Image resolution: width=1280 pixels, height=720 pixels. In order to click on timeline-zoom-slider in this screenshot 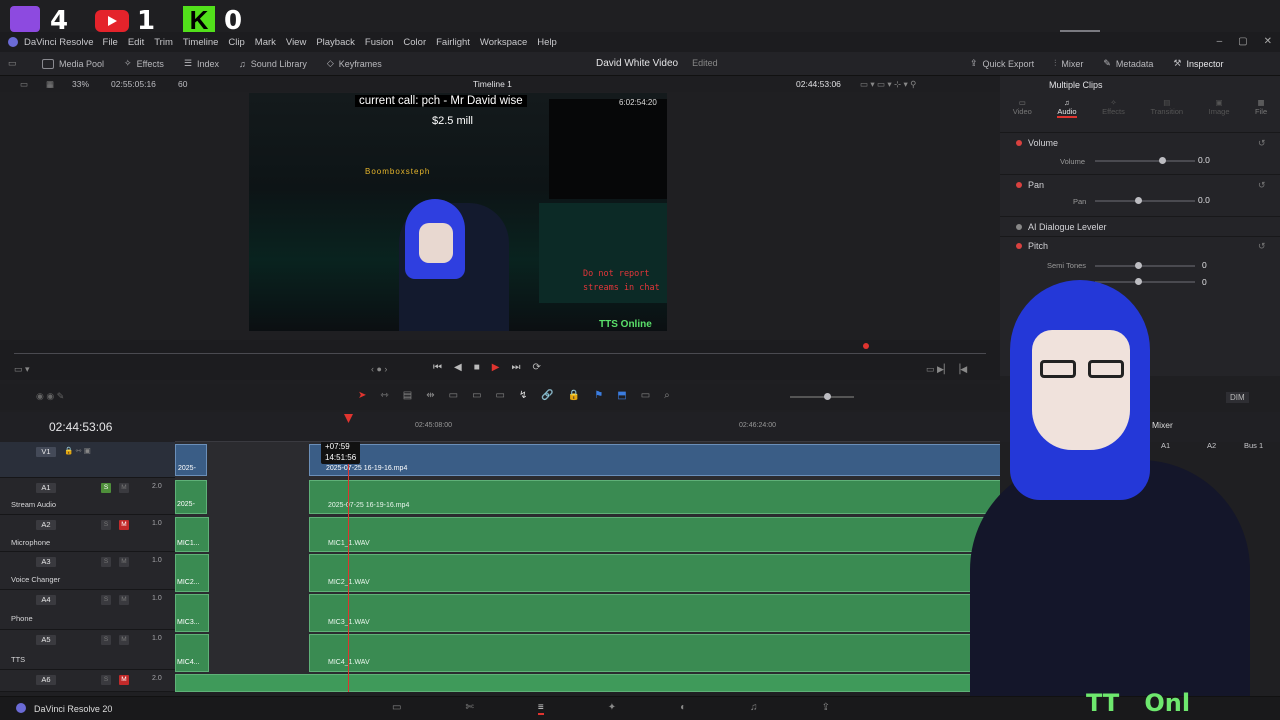, I will do `click(822, 396)`.